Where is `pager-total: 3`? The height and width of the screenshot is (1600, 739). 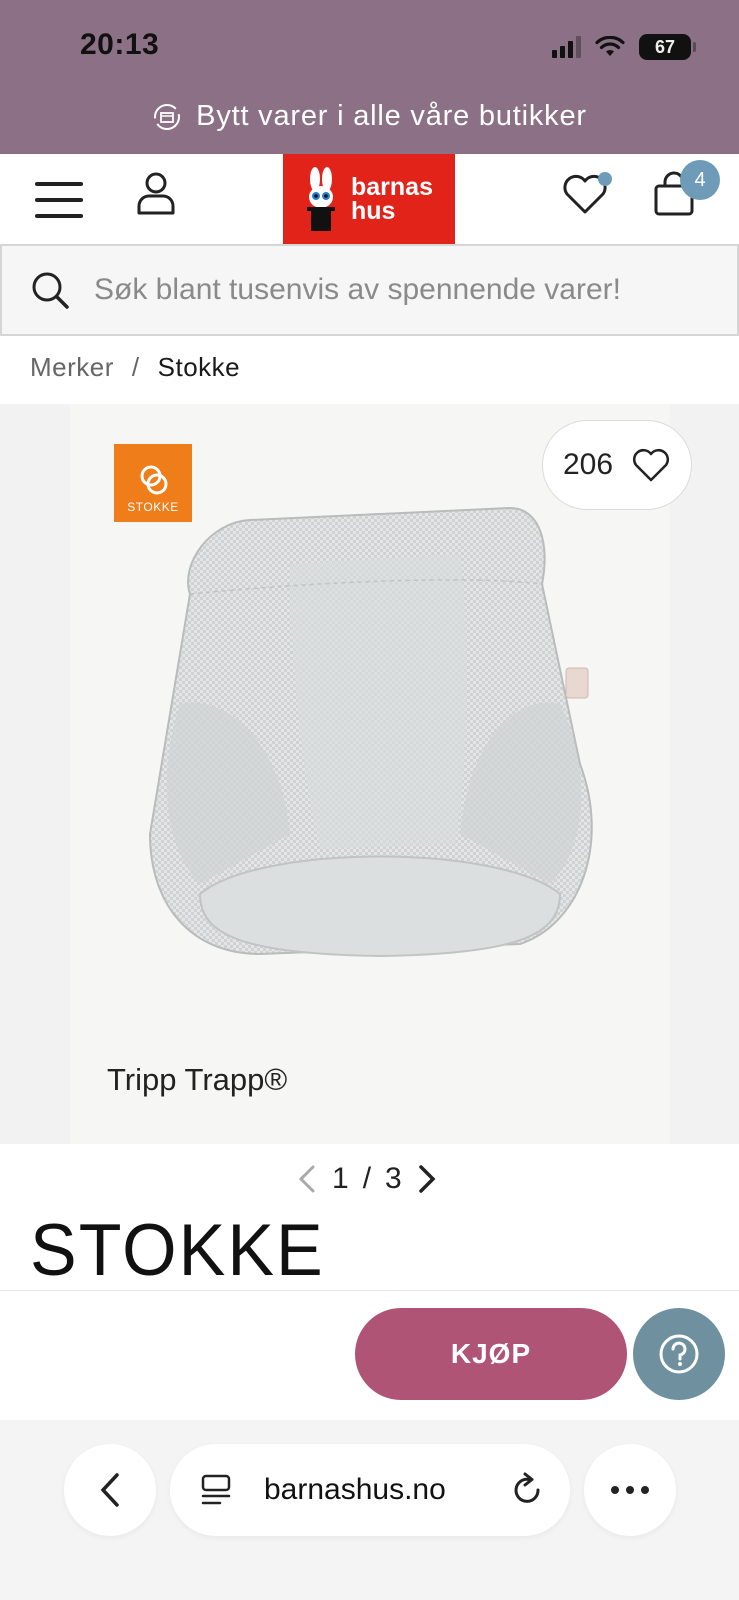
pager-total: 3 is located at coordinates (393, 1178).